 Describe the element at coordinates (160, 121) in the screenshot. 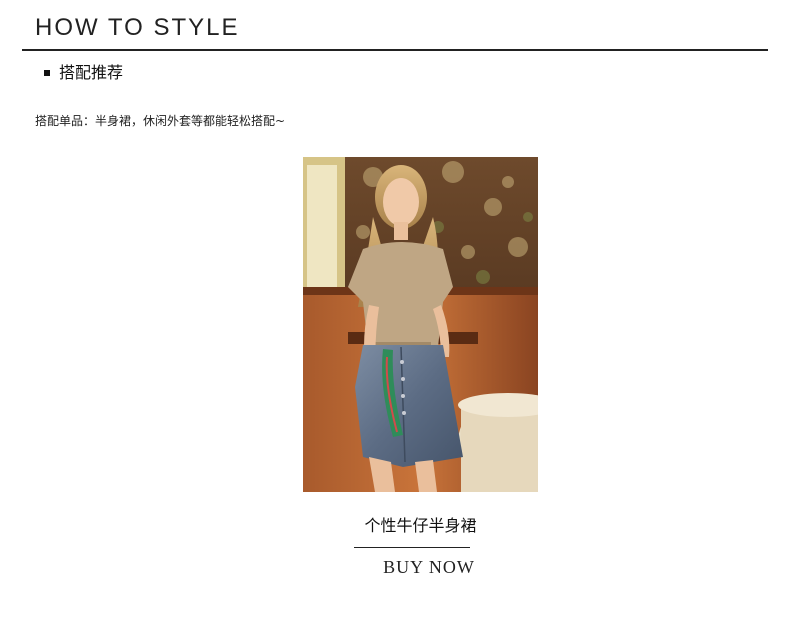

I see `styling-description: 搭配单品：半身裙，休闲外套等都能轻松搭配~` at that location.